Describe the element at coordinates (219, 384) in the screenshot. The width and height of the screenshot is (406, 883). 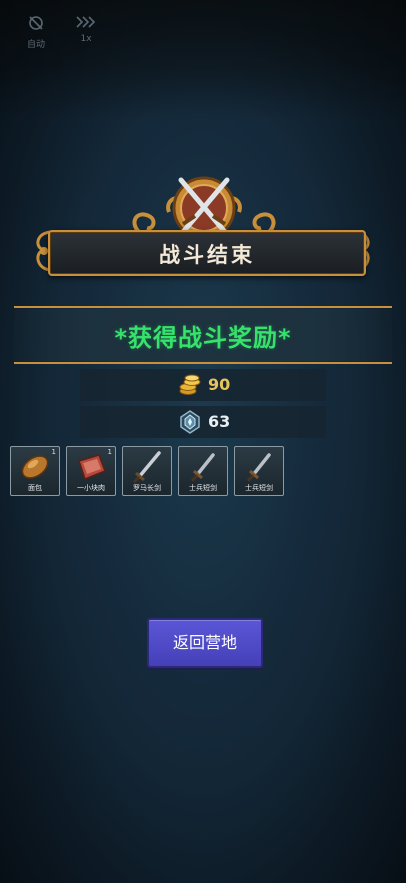
I see `gold-amount: 90` at that location.